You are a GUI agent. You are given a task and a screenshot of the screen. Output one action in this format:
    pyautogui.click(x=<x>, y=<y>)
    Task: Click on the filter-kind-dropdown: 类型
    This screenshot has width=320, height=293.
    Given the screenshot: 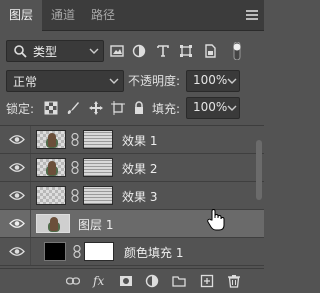 What is the action you would take?
    pyautogui.click(x=55, y=51)
    